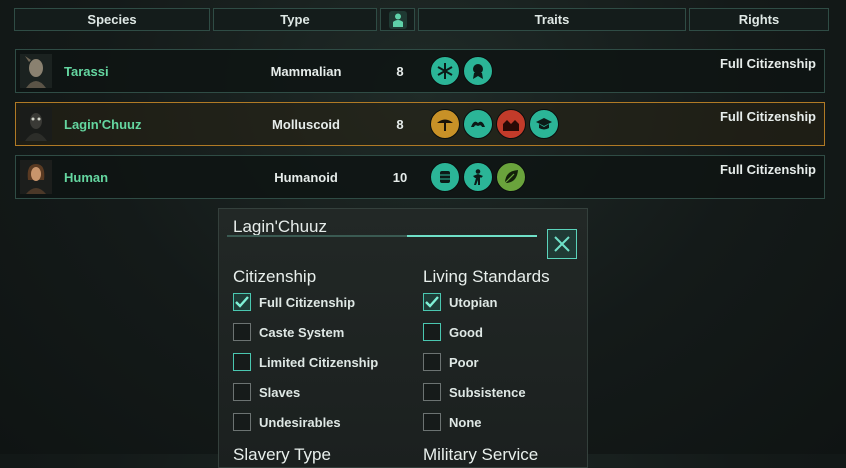 The height and width of the screenshot is (468, 846). What do you see at coordinates (306, 71) in the screenshot?
I see `species-type: Mammalian` at bounding box center [306, 71].